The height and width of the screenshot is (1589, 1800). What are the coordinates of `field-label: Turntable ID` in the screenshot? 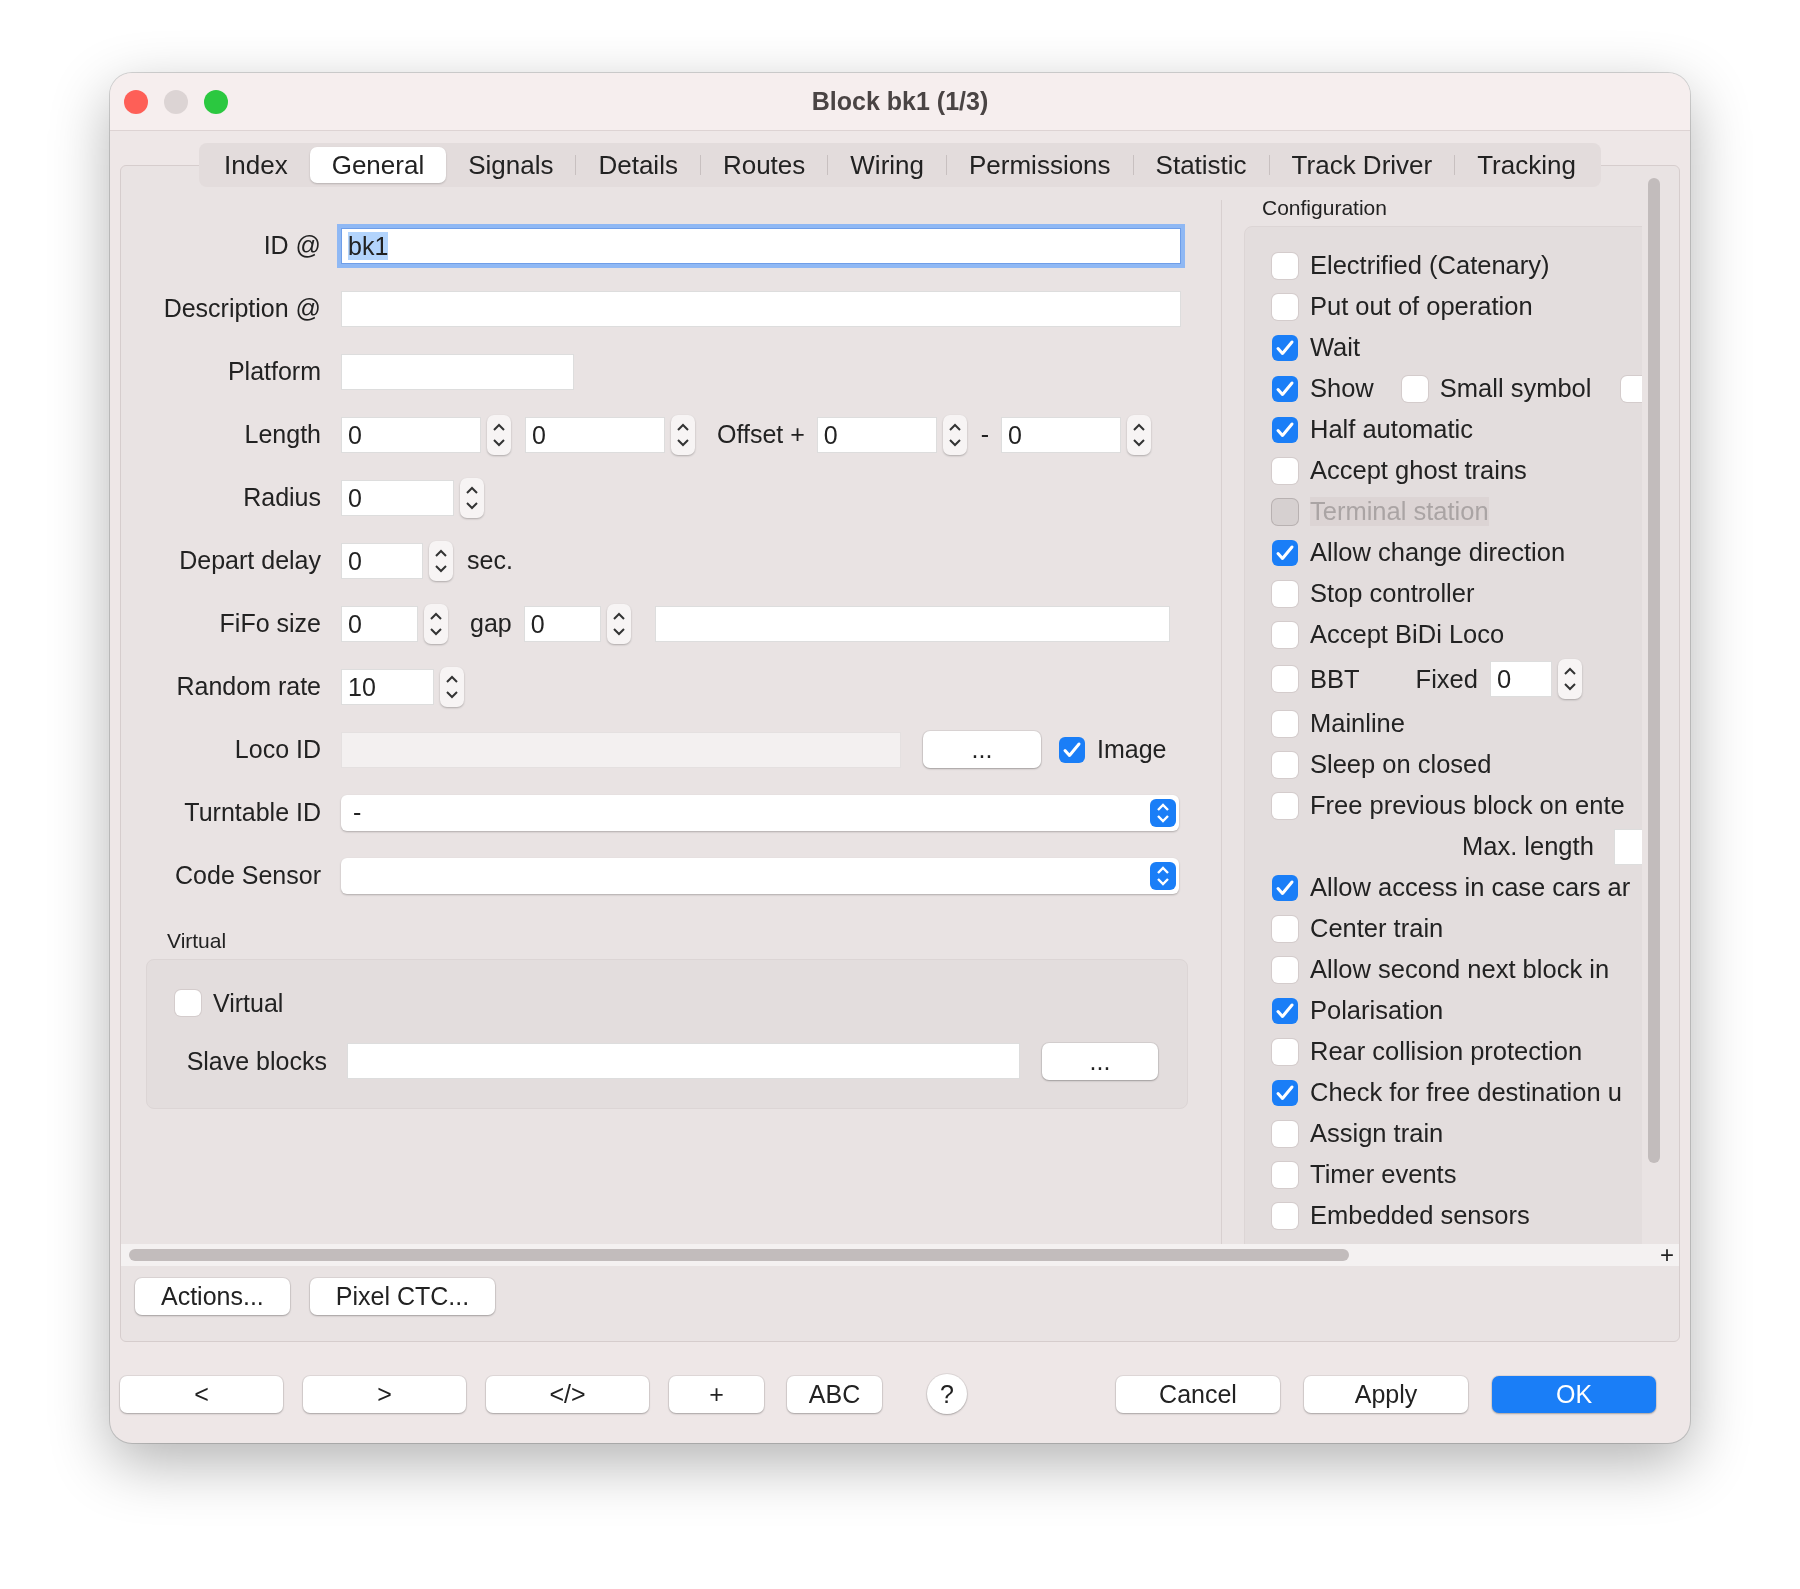 It's located at (252, 812).